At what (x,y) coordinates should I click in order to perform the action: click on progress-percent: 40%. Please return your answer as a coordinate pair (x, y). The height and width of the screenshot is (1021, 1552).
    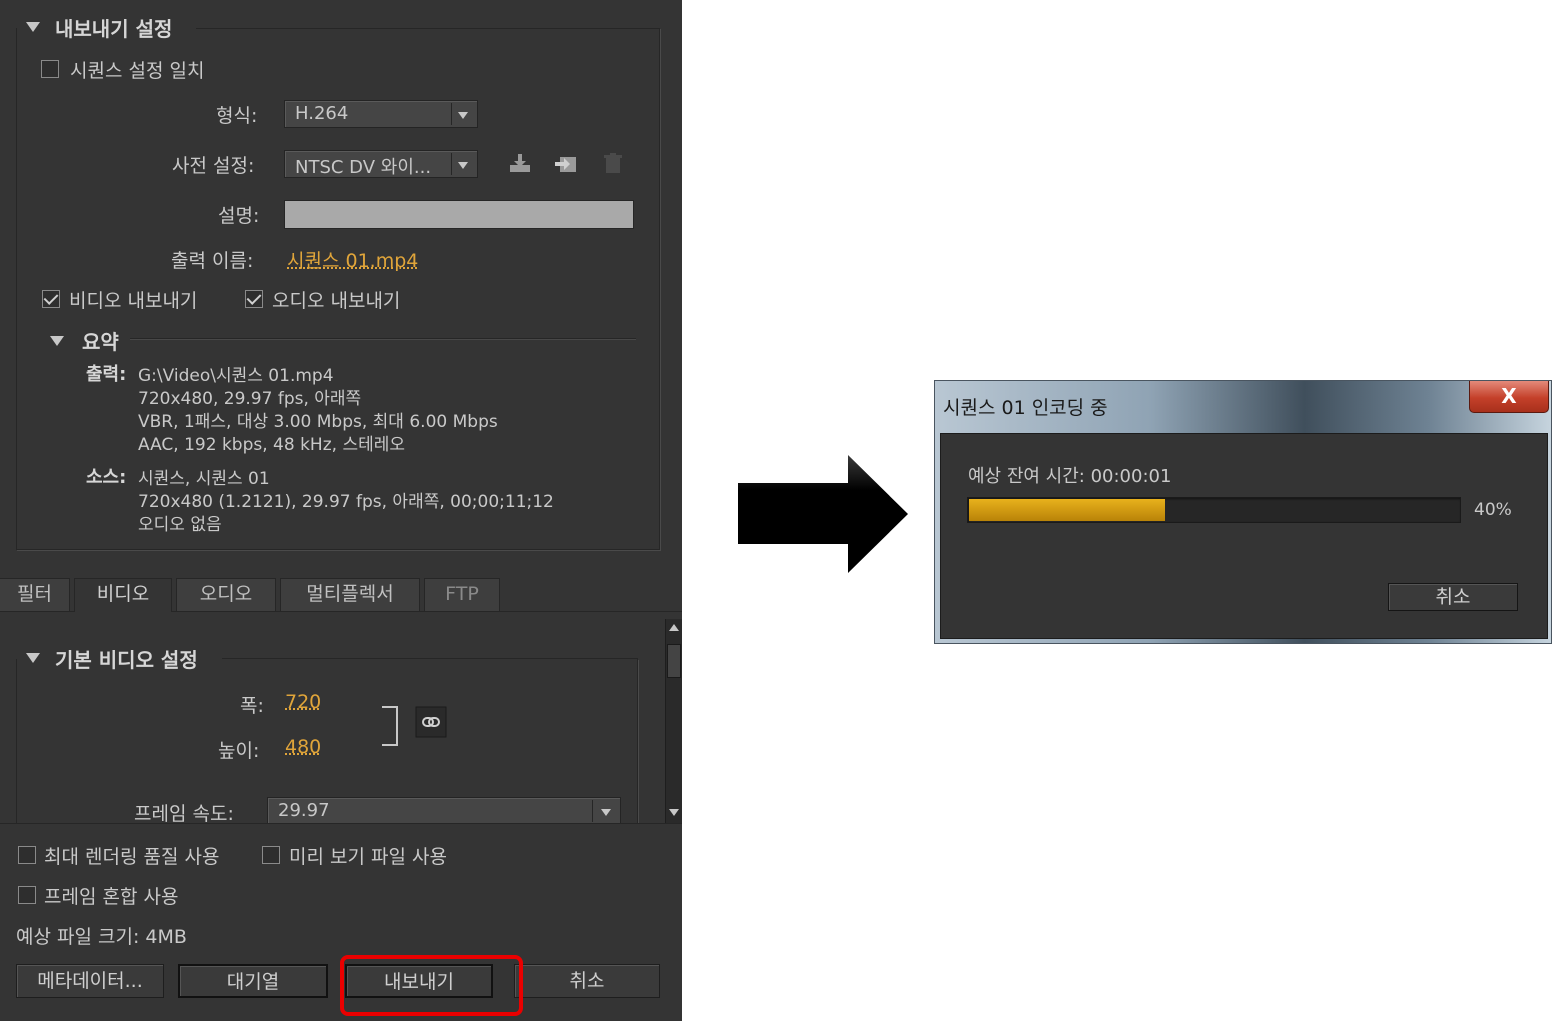
    Looking at the image, I should click on (1493, 510).